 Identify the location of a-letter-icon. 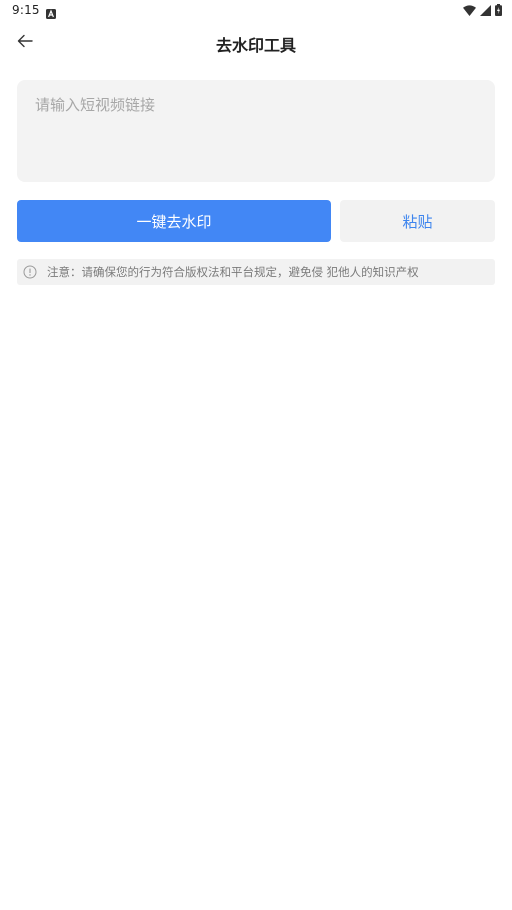
(51, 11).